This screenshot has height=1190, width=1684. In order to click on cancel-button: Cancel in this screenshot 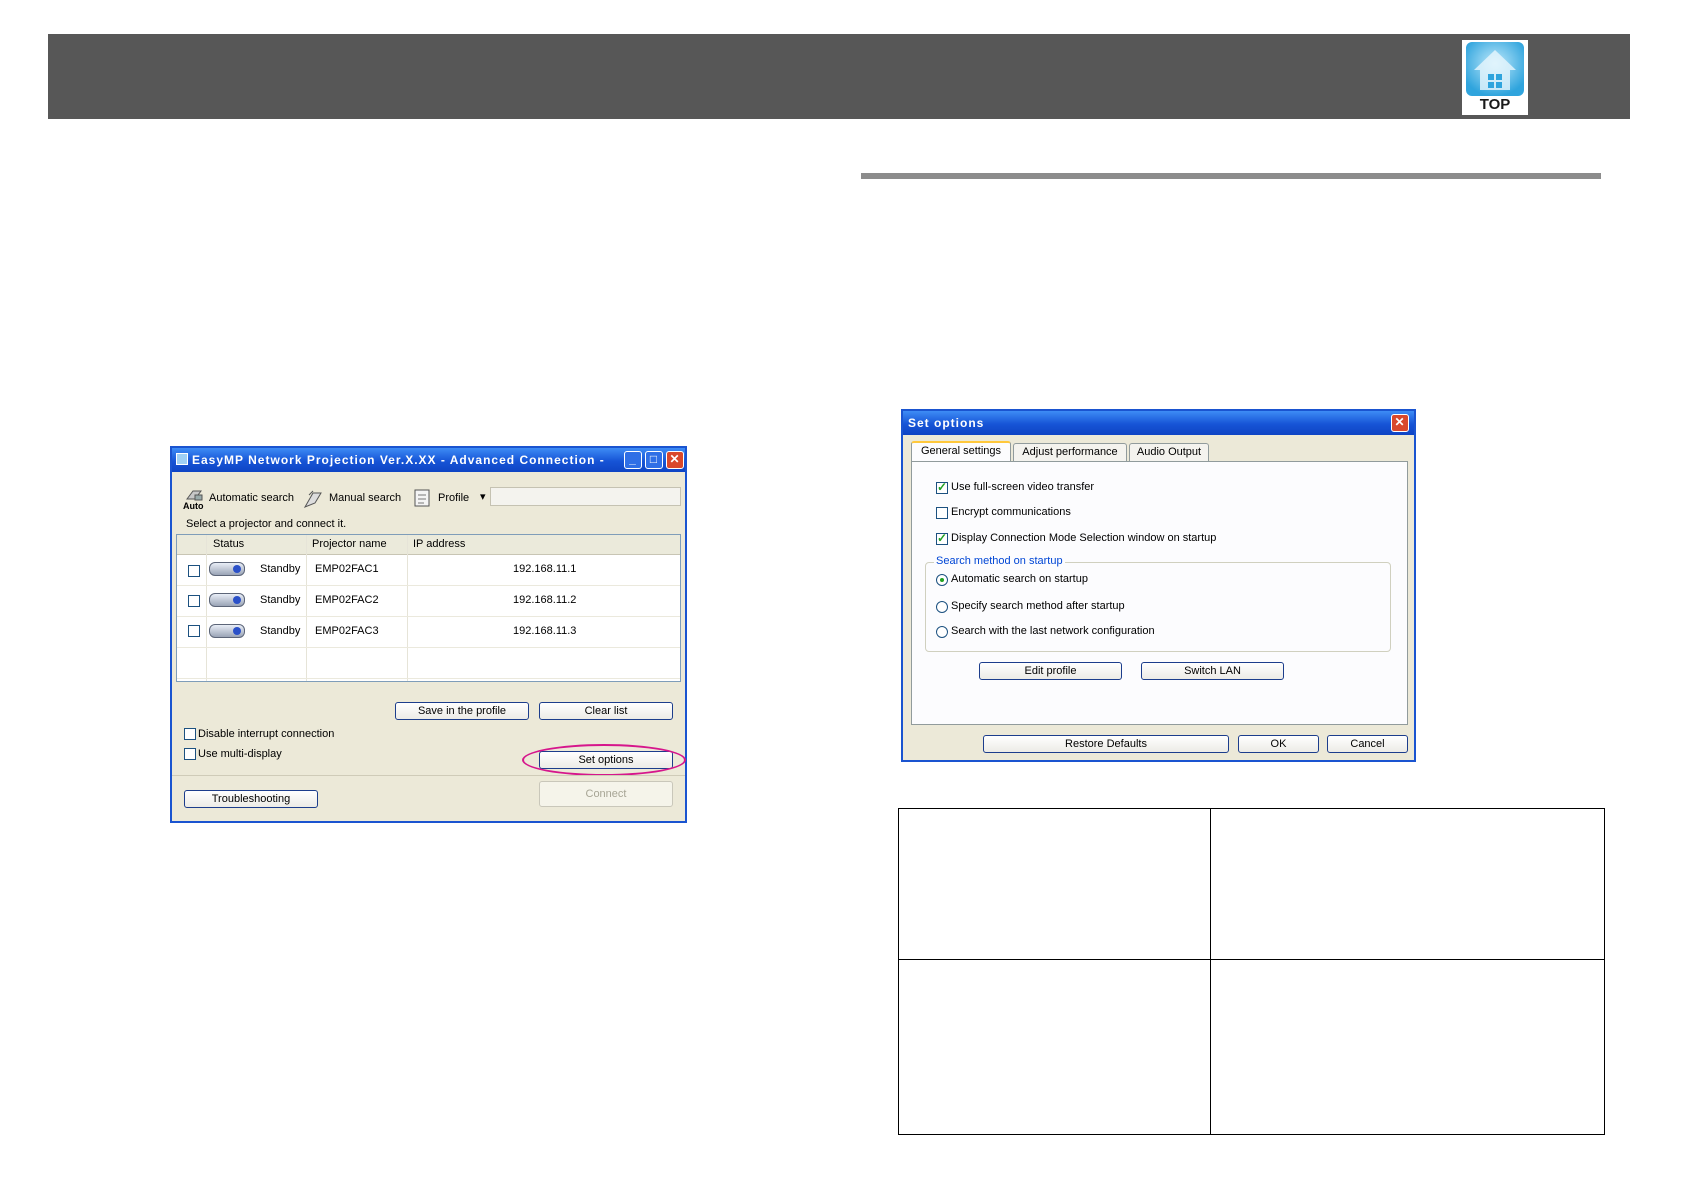, I will do `click(1367, 744)`.